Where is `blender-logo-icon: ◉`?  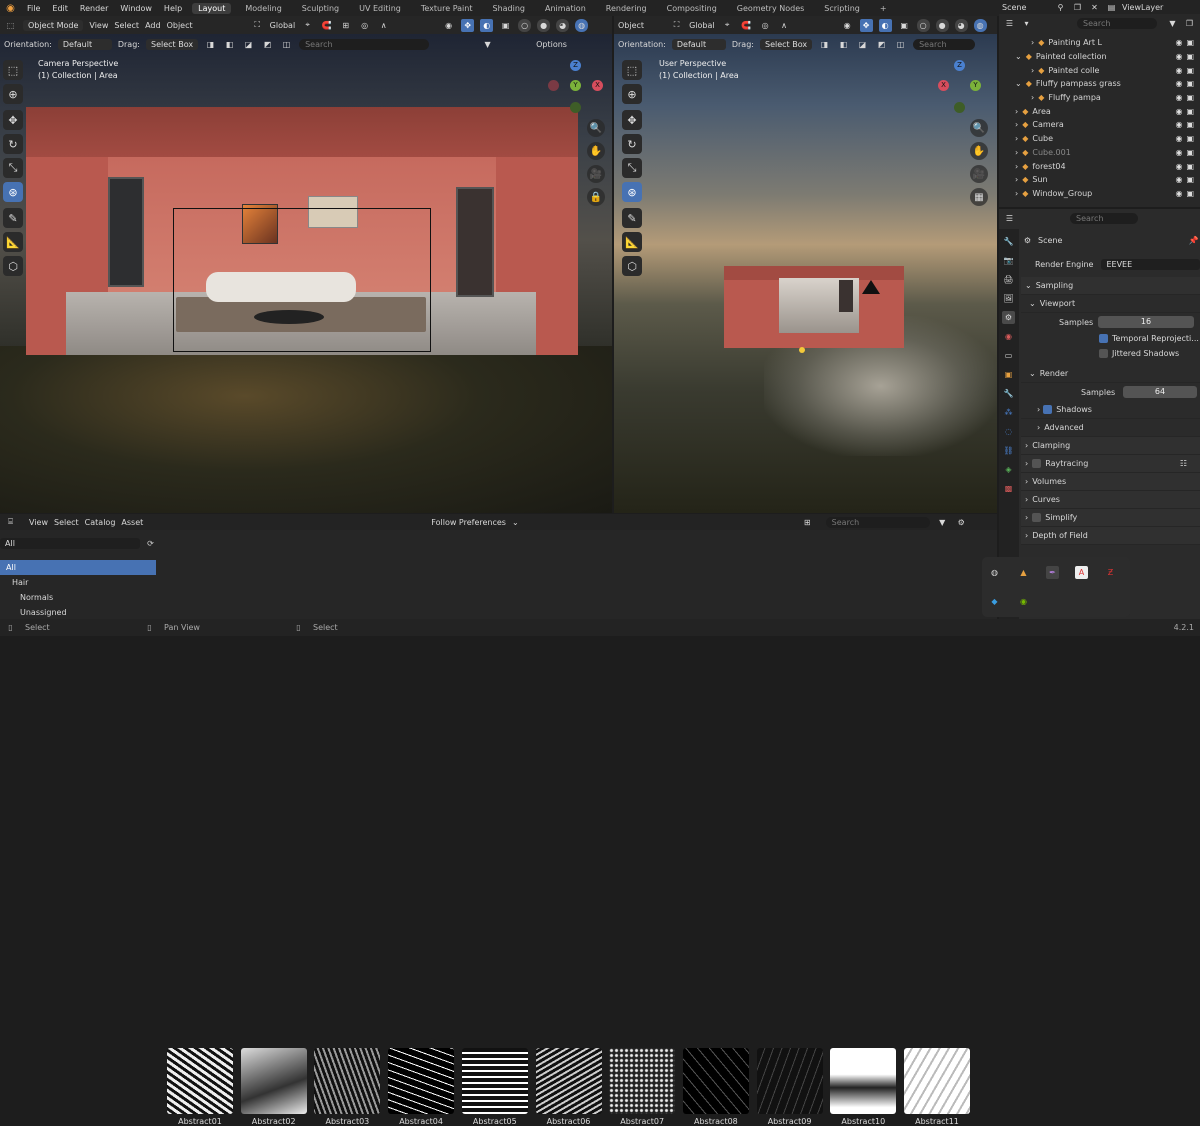
blender-logo-icon: ◉ is located at coordinates (10, 8).